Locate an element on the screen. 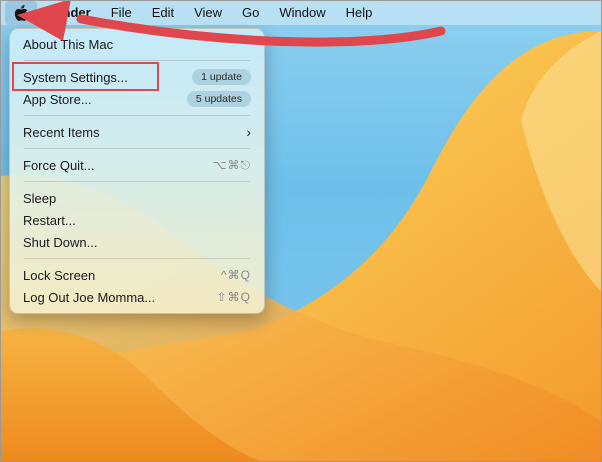 The image size is (602, 462). menu-item-label: Sleep is located at coordinates (40, 198).